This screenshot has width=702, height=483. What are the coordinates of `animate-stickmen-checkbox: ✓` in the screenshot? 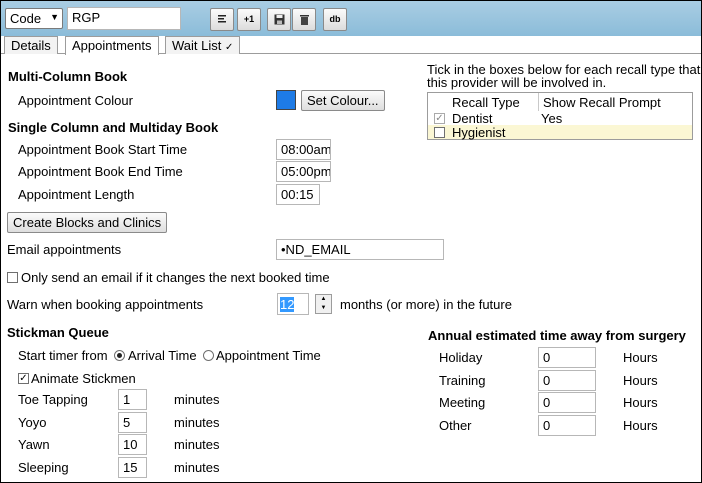 It's located at (23, 378).